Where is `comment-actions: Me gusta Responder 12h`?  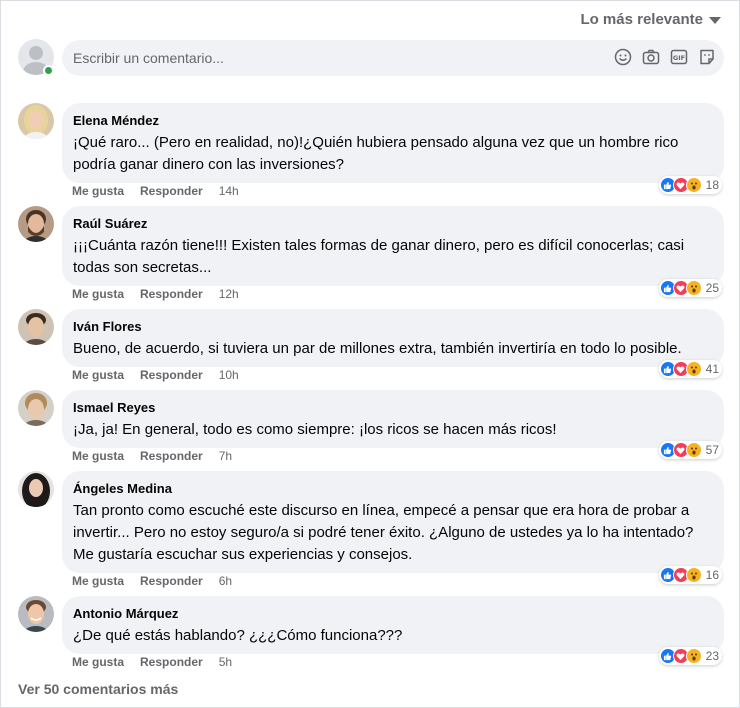
comment-actions: Me gusta Responder 12h is located at coordinates (155, 294).